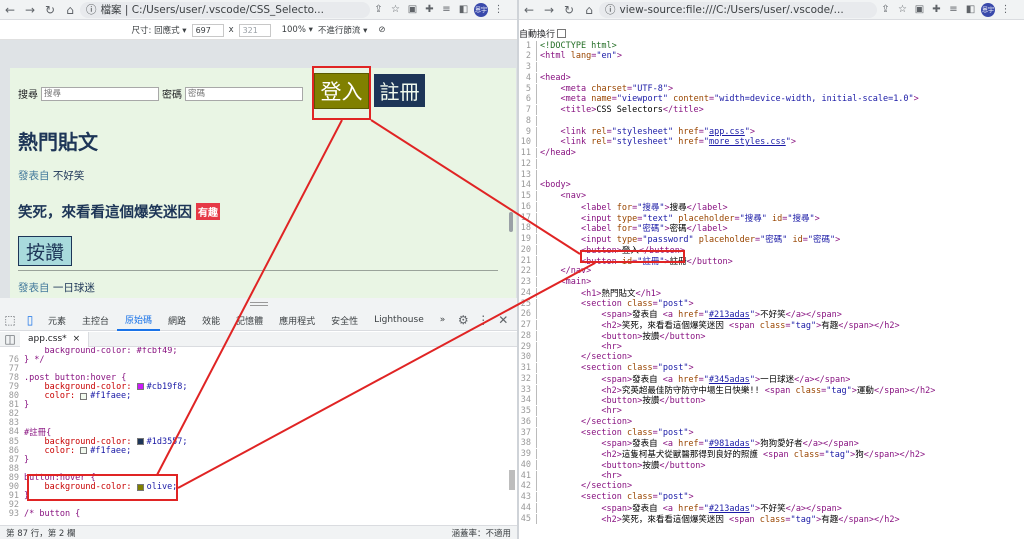 Image resolution: width=1024 pixels, height=539 pixels. What do you see at coordinates (341, 93) in the screenshot?
I see `login-button-highlight` at bounding box center [341, 93].